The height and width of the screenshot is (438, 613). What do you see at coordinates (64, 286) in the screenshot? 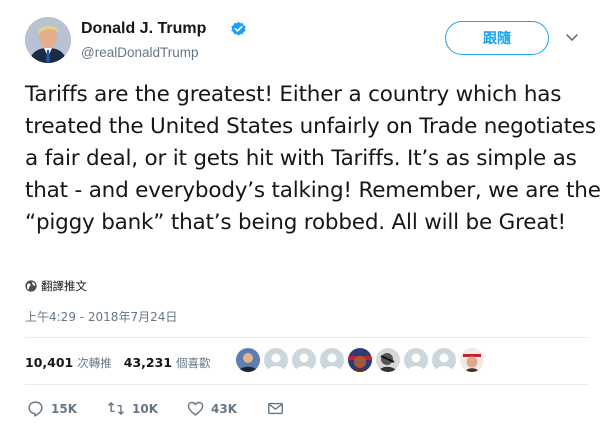
I see `translate-label: 翻譯推文` at bounding box center [64, 286].